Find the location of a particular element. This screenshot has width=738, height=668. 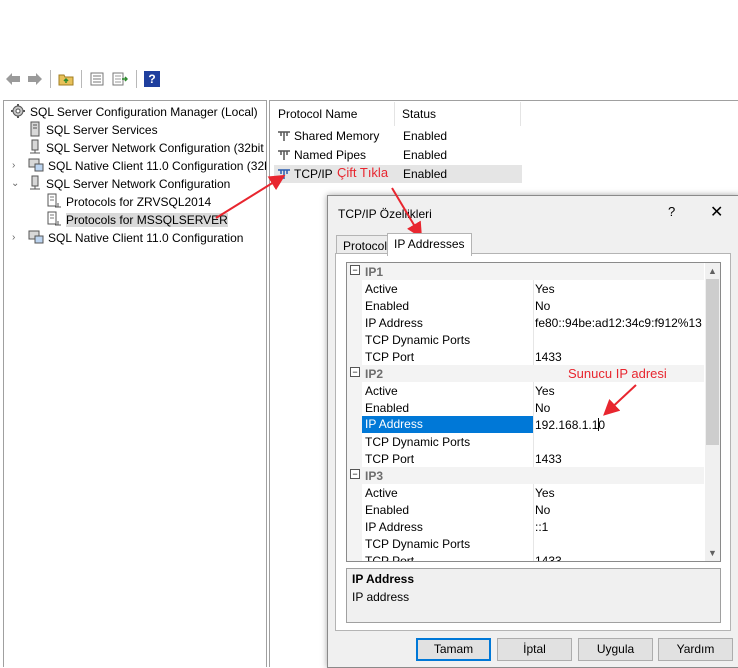

table-row-selected: IP Address 192.168.1.10 is located at coordinates (525, 424).